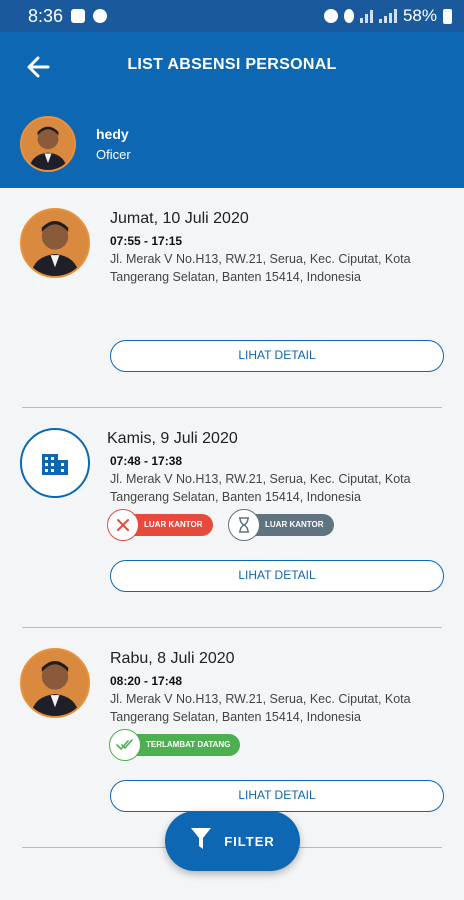  What do you see at coordinates (146, 241) in the screenshot?
I see `attendance-time: 07:55 - 17:15` at bounding box center [146, 241].